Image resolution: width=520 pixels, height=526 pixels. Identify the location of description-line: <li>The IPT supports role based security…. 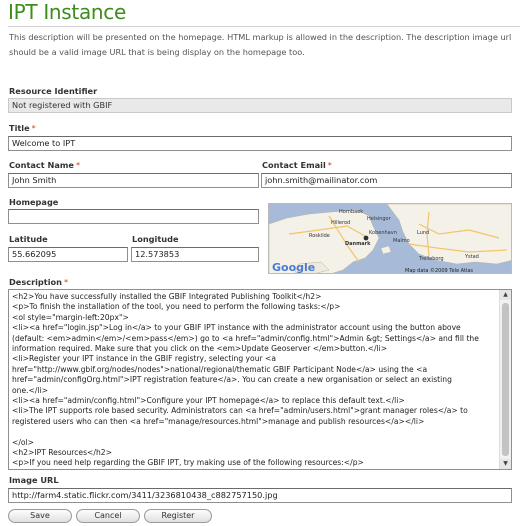
(240, 411).